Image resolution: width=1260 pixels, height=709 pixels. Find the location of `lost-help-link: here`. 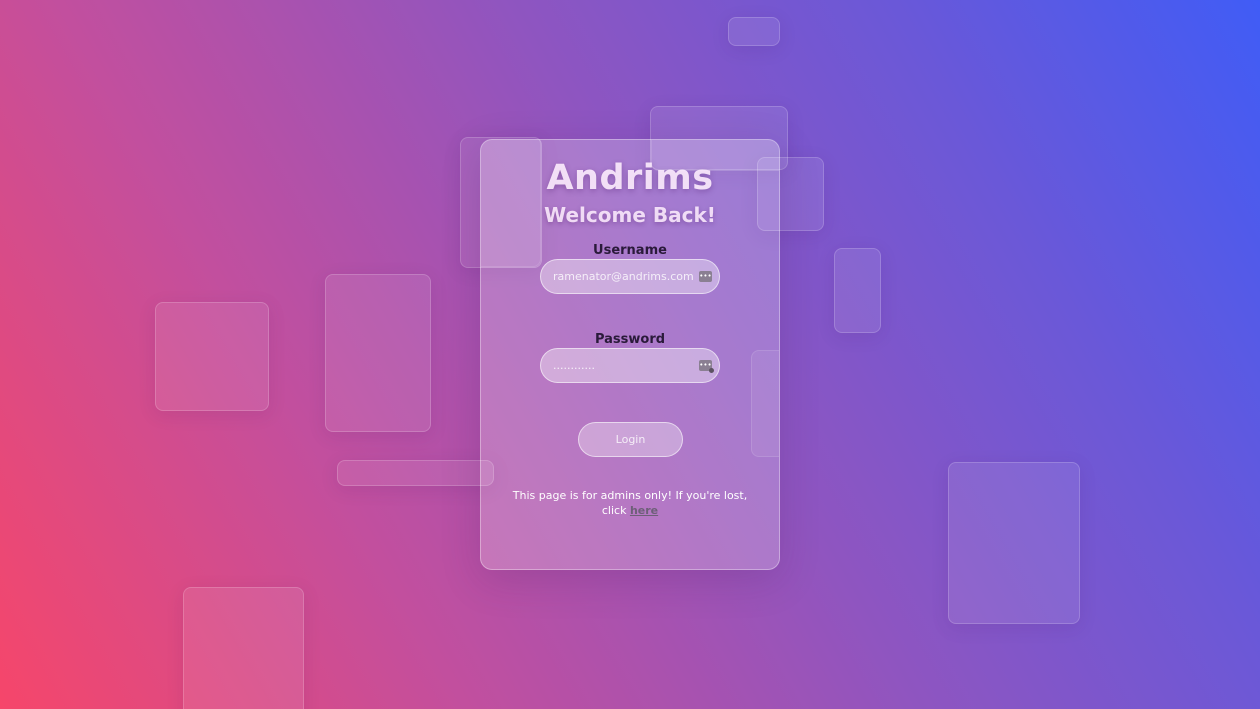

lost-help-link: here is located at coordinates (644, 510).